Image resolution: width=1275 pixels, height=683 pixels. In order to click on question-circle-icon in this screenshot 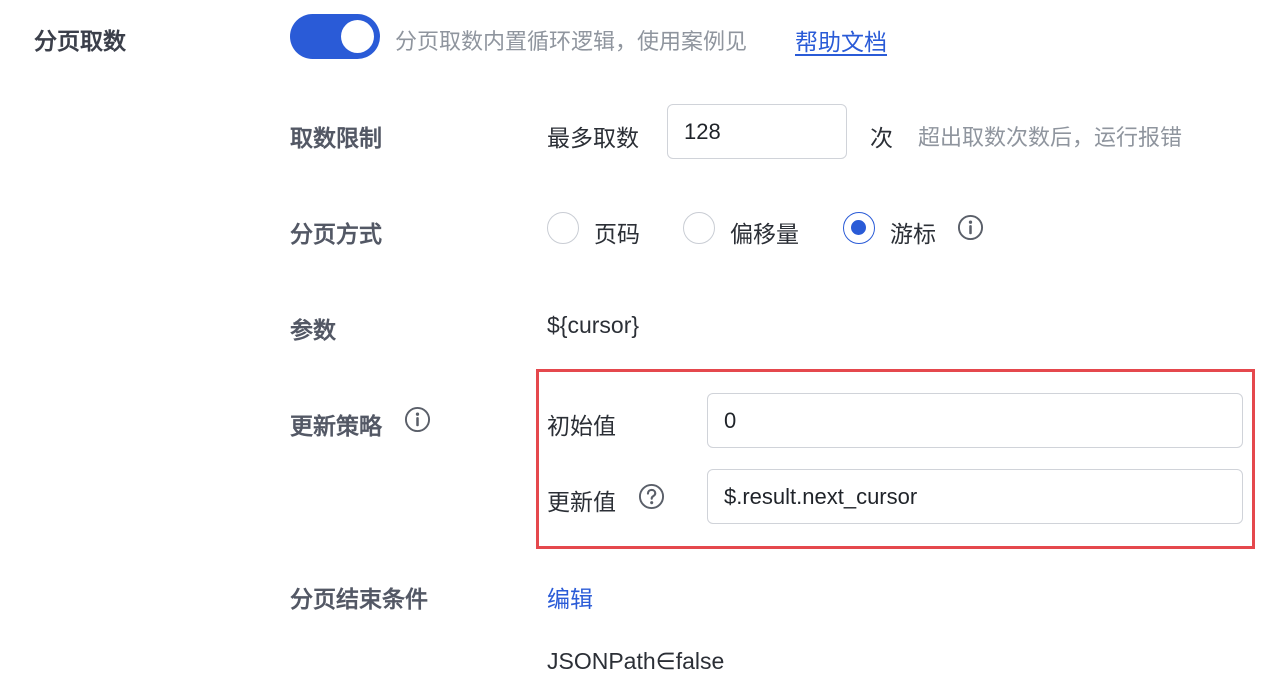, I will do `click(651, 496)`.